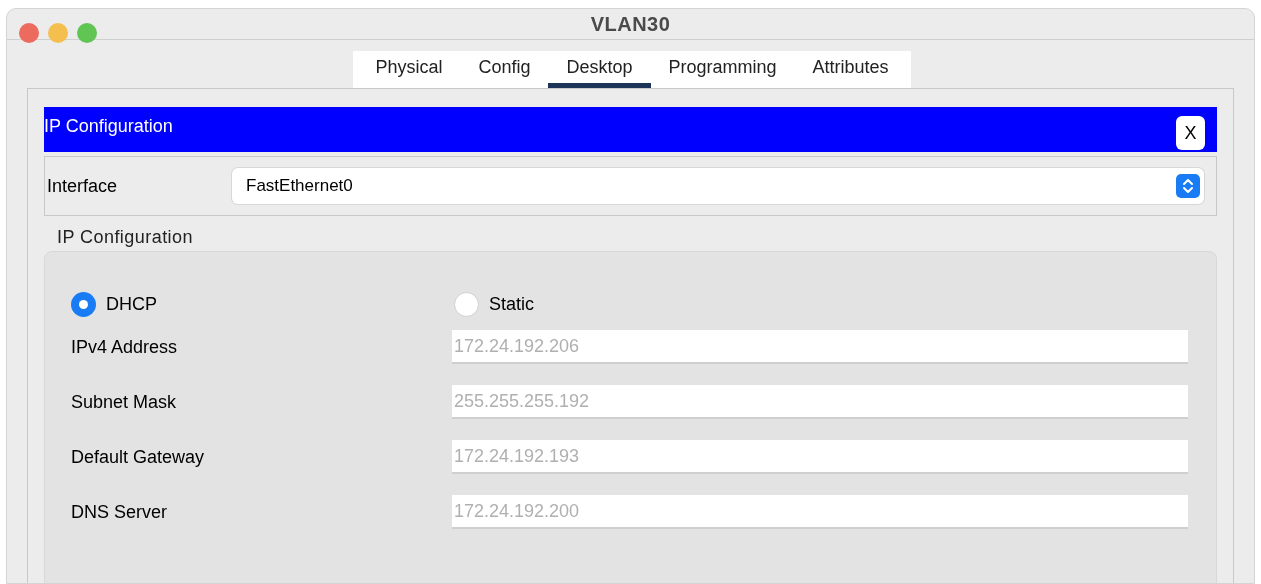  Describe the element at coordinates (125, 347) in the screenshot. I see `field-label: IPv4 Address` at that location.